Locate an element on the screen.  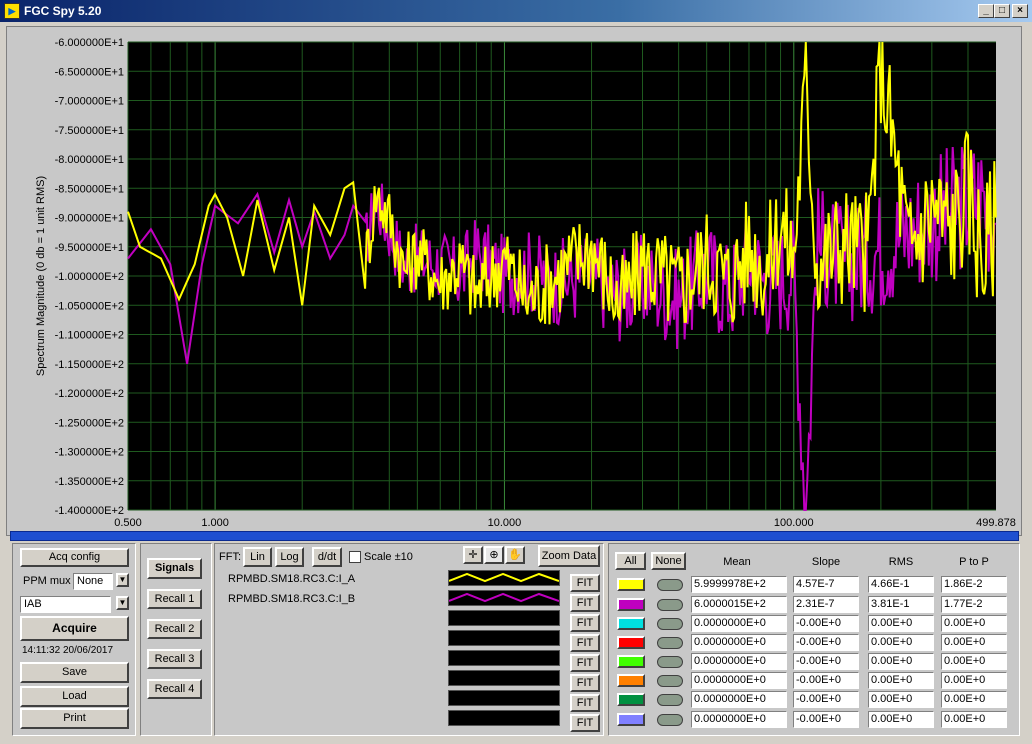
acq-config-button: Acq config is located at coordinates (74, 557).